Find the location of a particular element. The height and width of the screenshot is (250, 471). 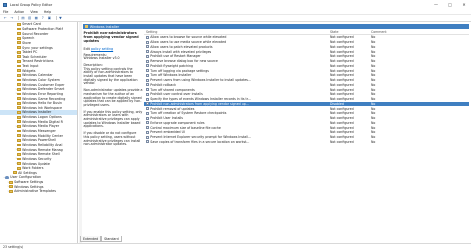

export-icon: ▣ is located at coordinates (49, 18).